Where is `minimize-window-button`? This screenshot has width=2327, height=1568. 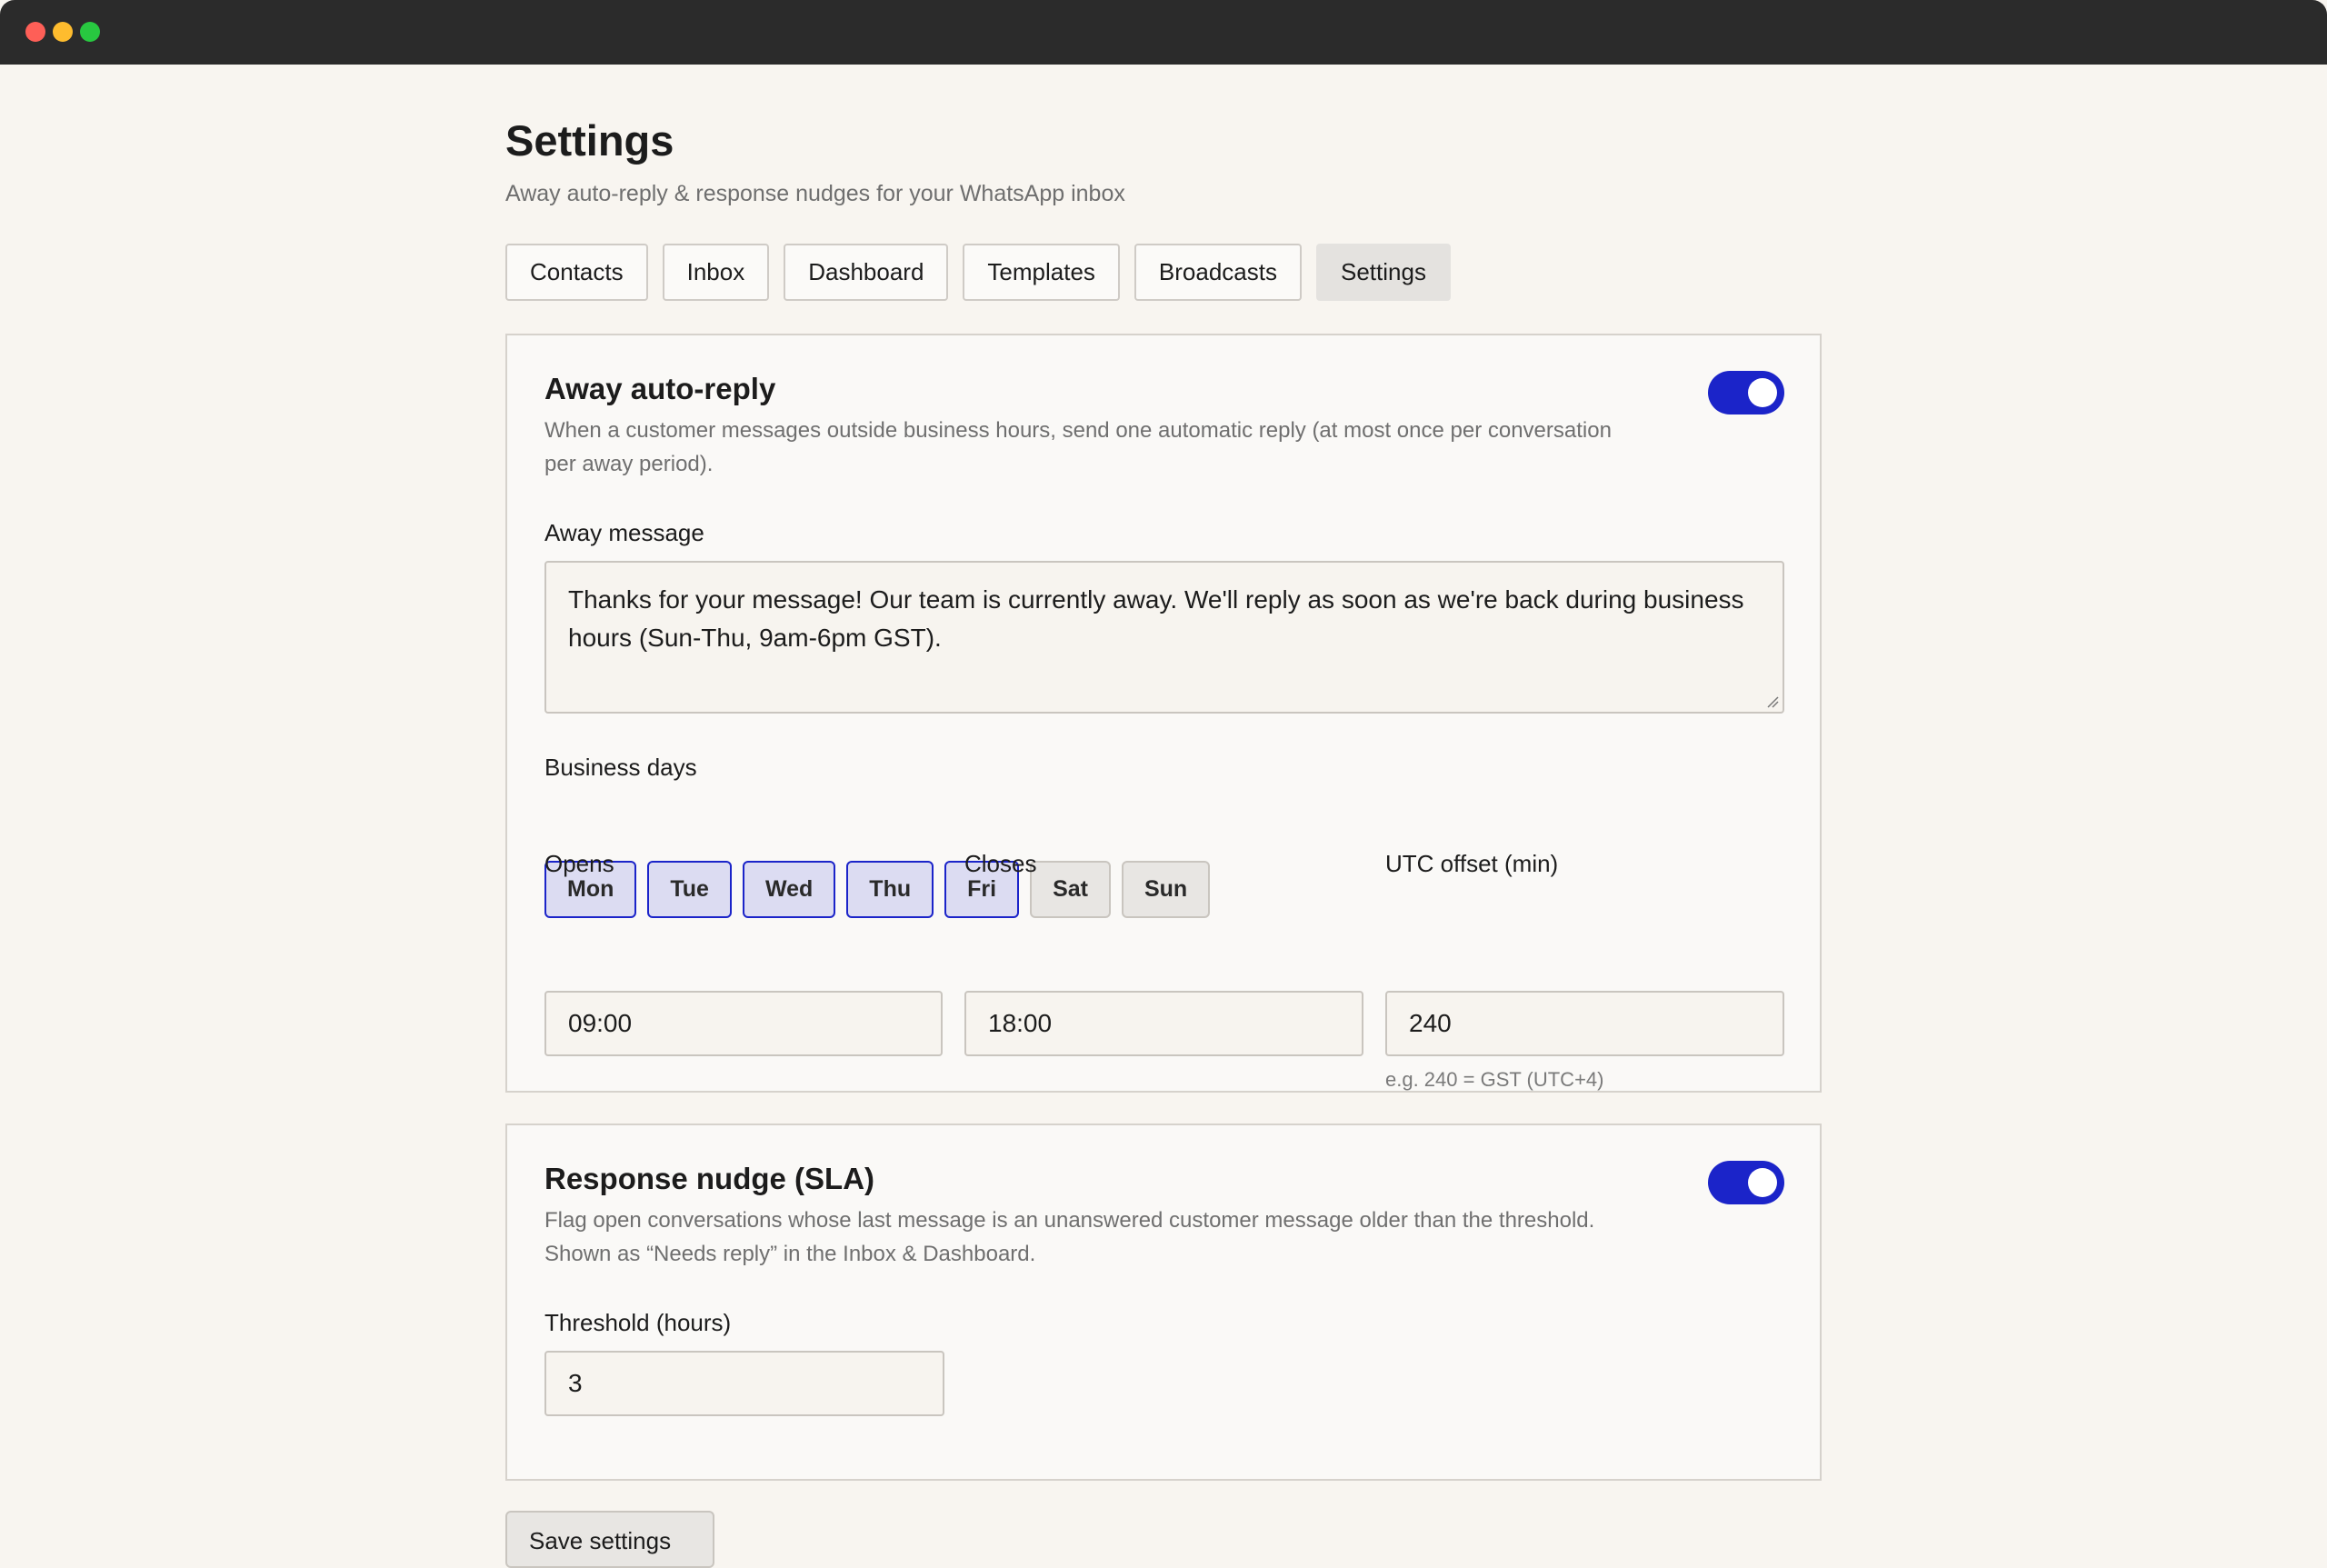
minimize-window-button is located at coordinates (63, 32).